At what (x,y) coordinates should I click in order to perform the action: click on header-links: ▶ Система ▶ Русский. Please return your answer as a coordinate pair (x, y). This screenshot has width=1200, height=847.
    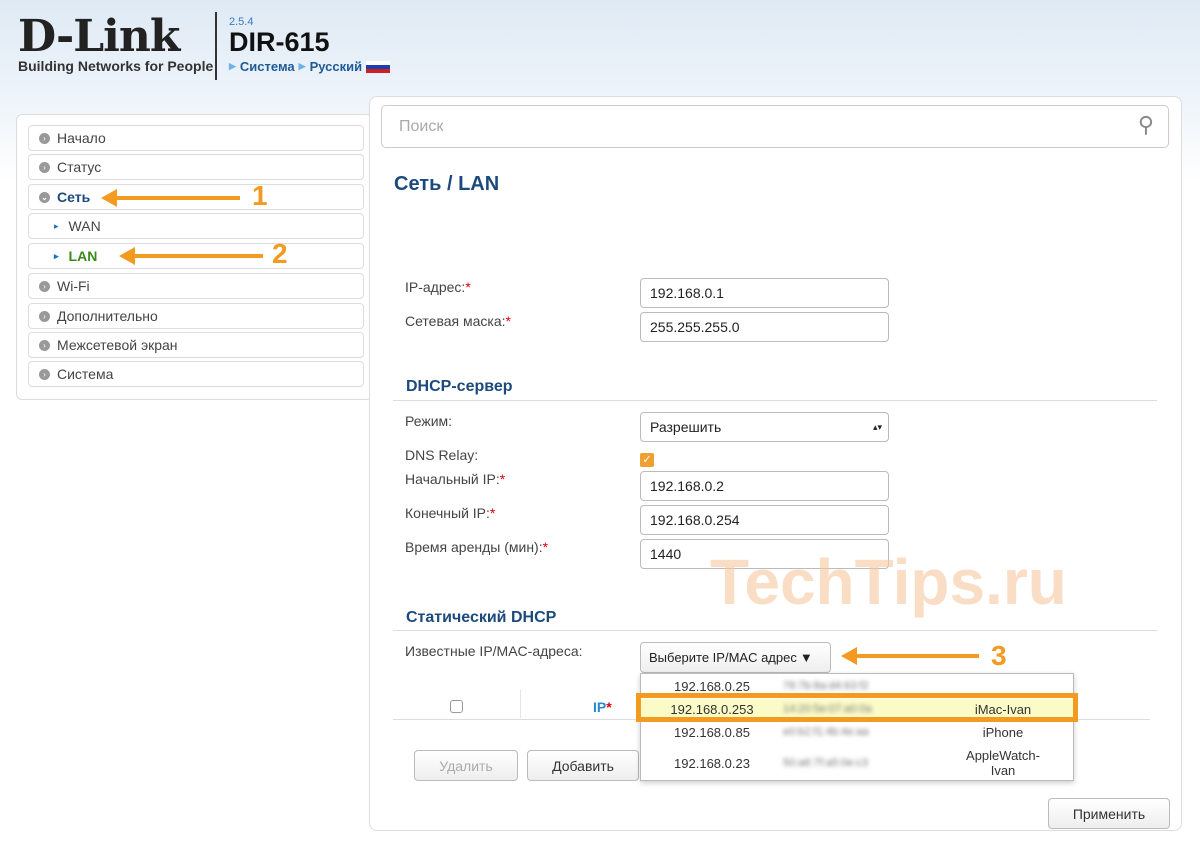
    Looking at the image, I should click on (310, 66).